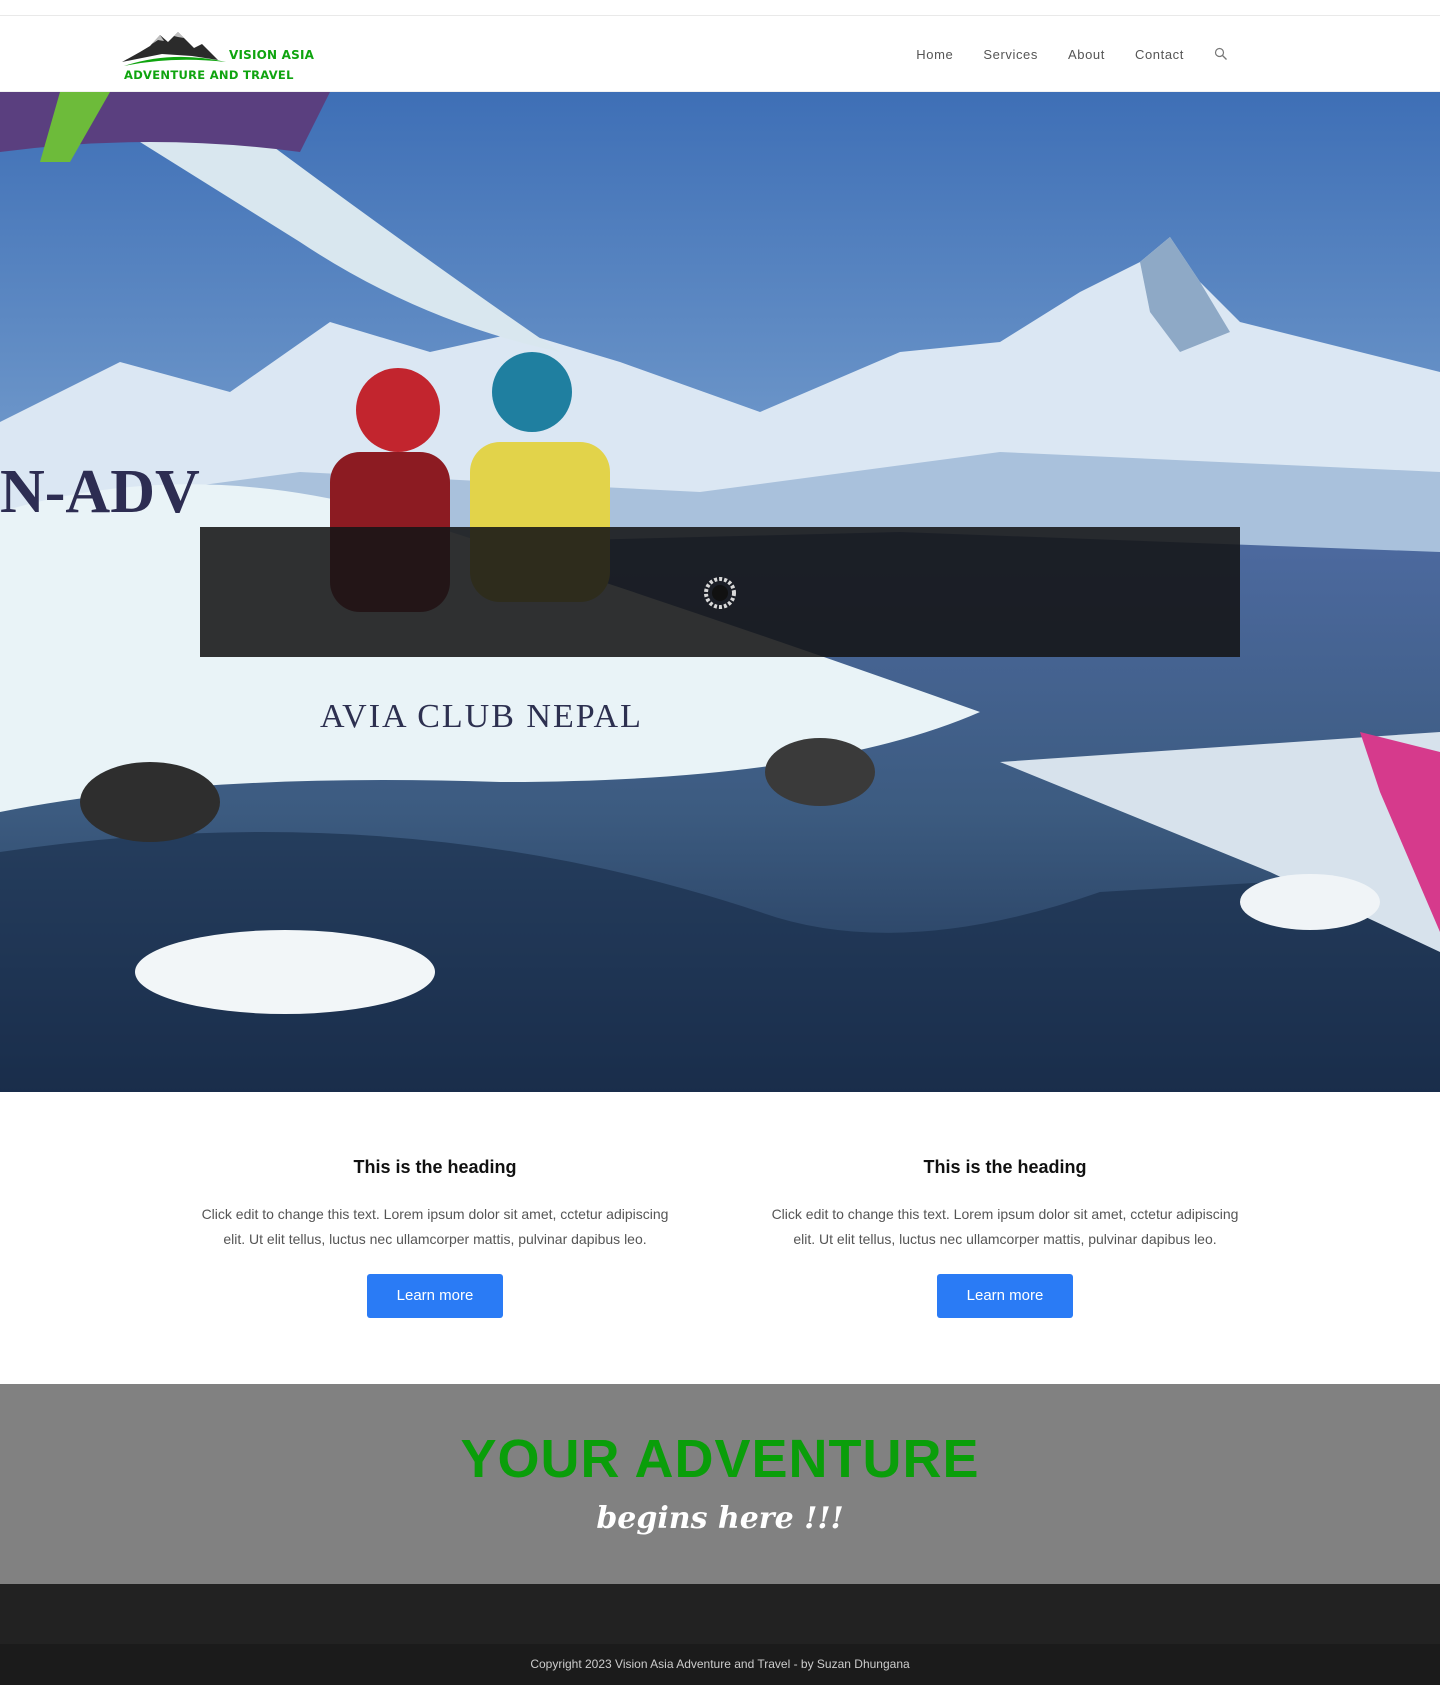 The height and width of the screenshot is (1685, 1440). I want to click on search-icon, so click(1221, 54).